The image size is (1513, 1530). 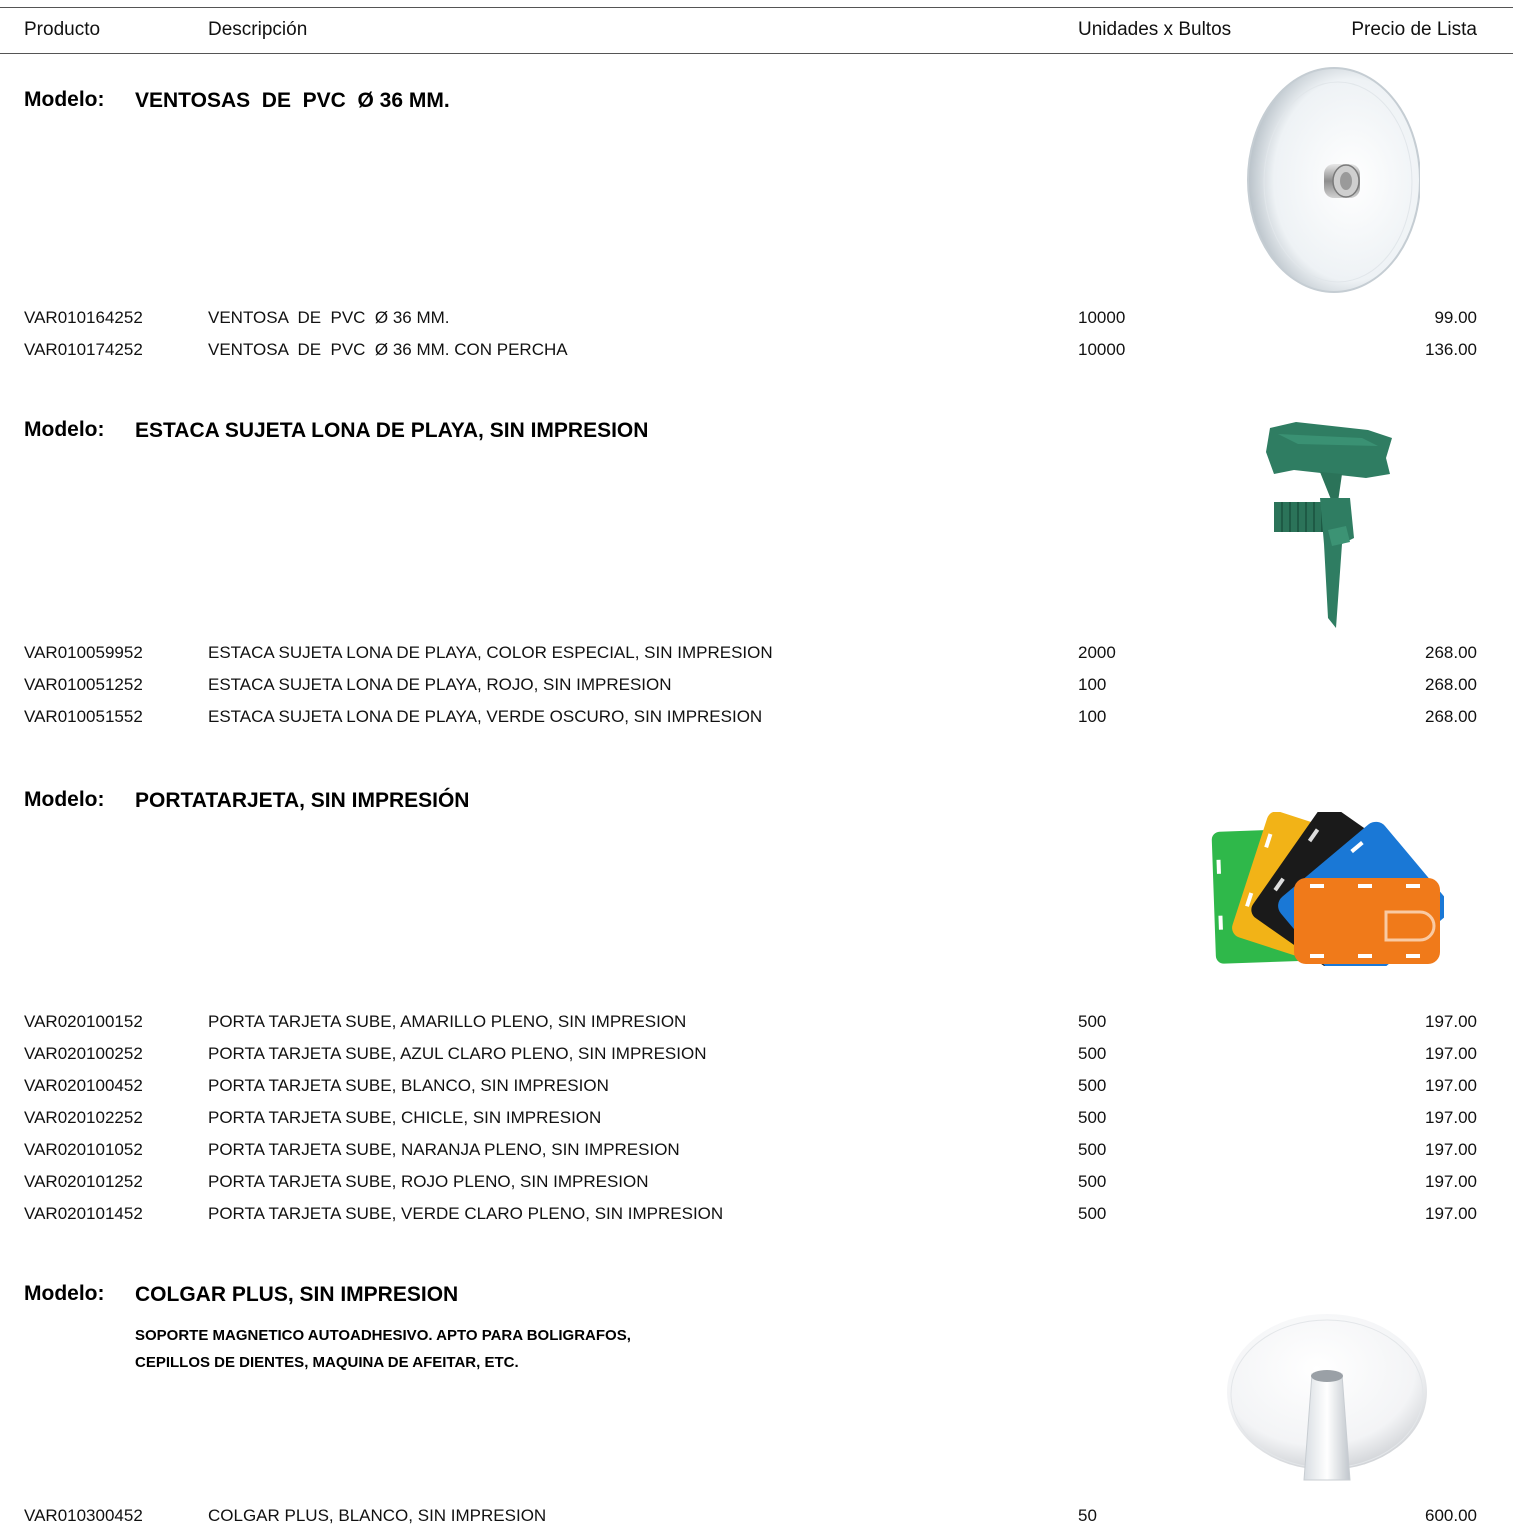 What do you see at coordinates (83, 1117) in the screenshot?
I see `product-code: VAR020102252` at bounding box center [83, 1117].